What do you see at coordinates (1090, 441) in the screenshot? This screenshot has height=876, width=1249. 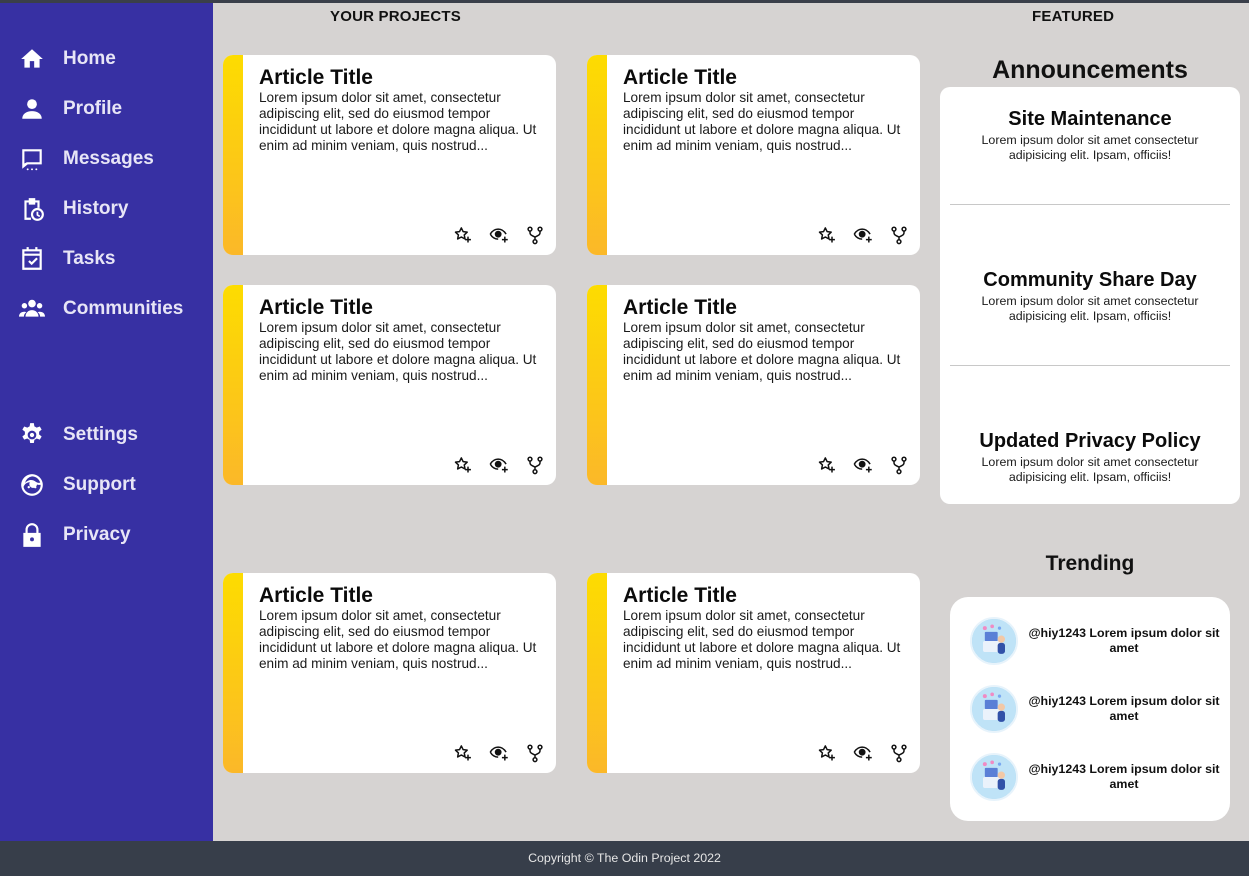 I see `announcement-title: Updated Privacy Policy` at bounding box center [1090, 441].